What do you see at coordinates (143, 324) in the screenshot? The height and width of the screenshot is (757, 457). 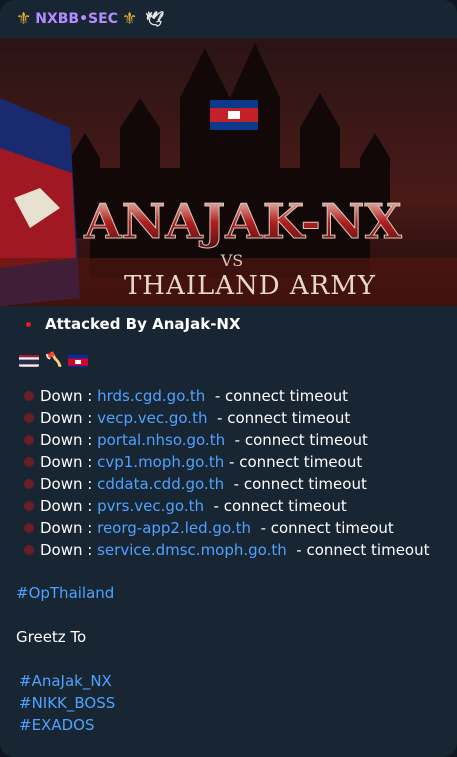 I see `attacked-label: Attacked By AnaJak-NX` at bounding box center [143, 324].